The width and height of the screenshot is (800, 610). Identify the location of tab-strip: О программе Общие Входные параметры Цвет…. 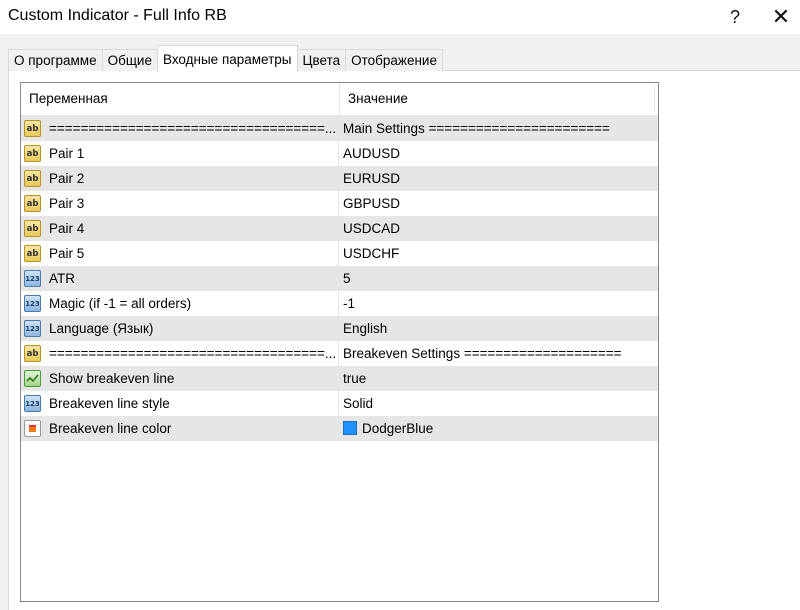
(225, 58).